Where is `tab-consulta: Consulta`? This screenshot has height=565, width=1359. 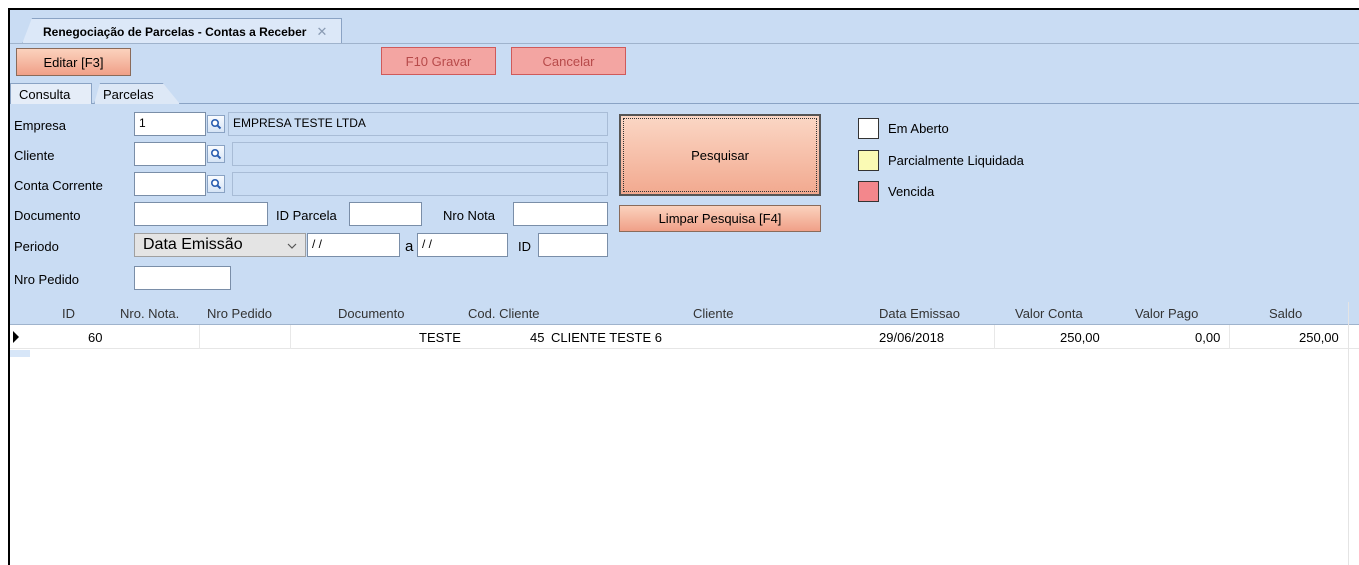 tab-consulta: Consulta is located at coordinates (51, 93).